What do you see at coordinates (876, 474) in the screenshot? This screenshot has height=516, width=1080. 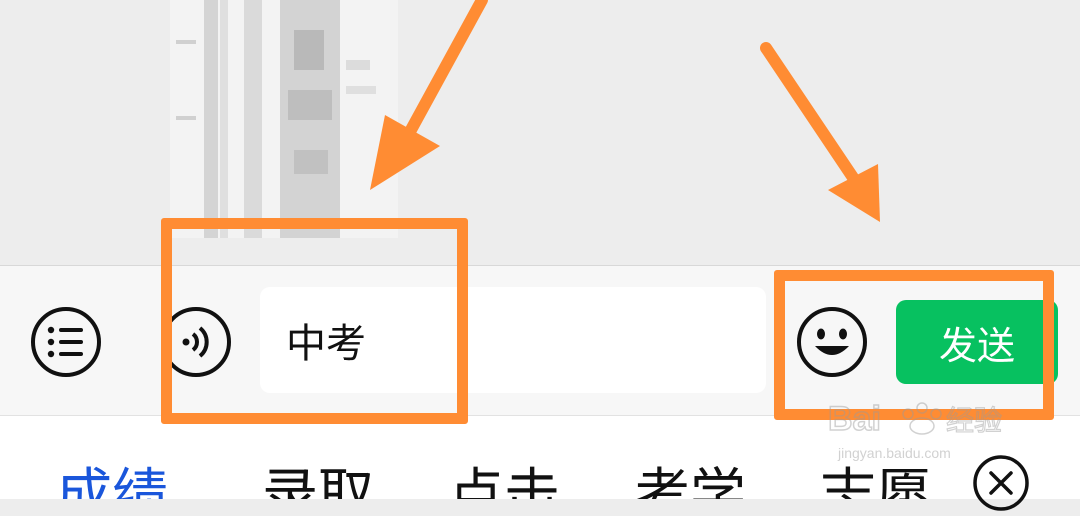 I see `suggestion-item: 志愿` at bounding box center [876, 474].